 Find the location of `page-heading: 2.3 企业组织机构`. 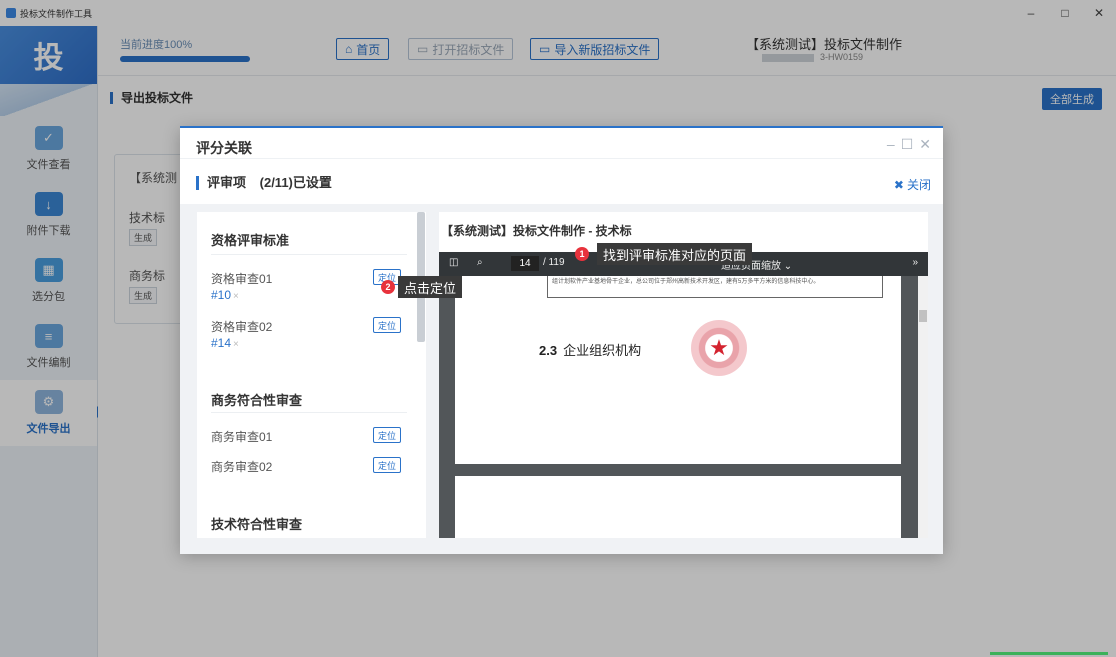

page-heading: 2.3 企业组织机构 is located at coordinates (590, 349).